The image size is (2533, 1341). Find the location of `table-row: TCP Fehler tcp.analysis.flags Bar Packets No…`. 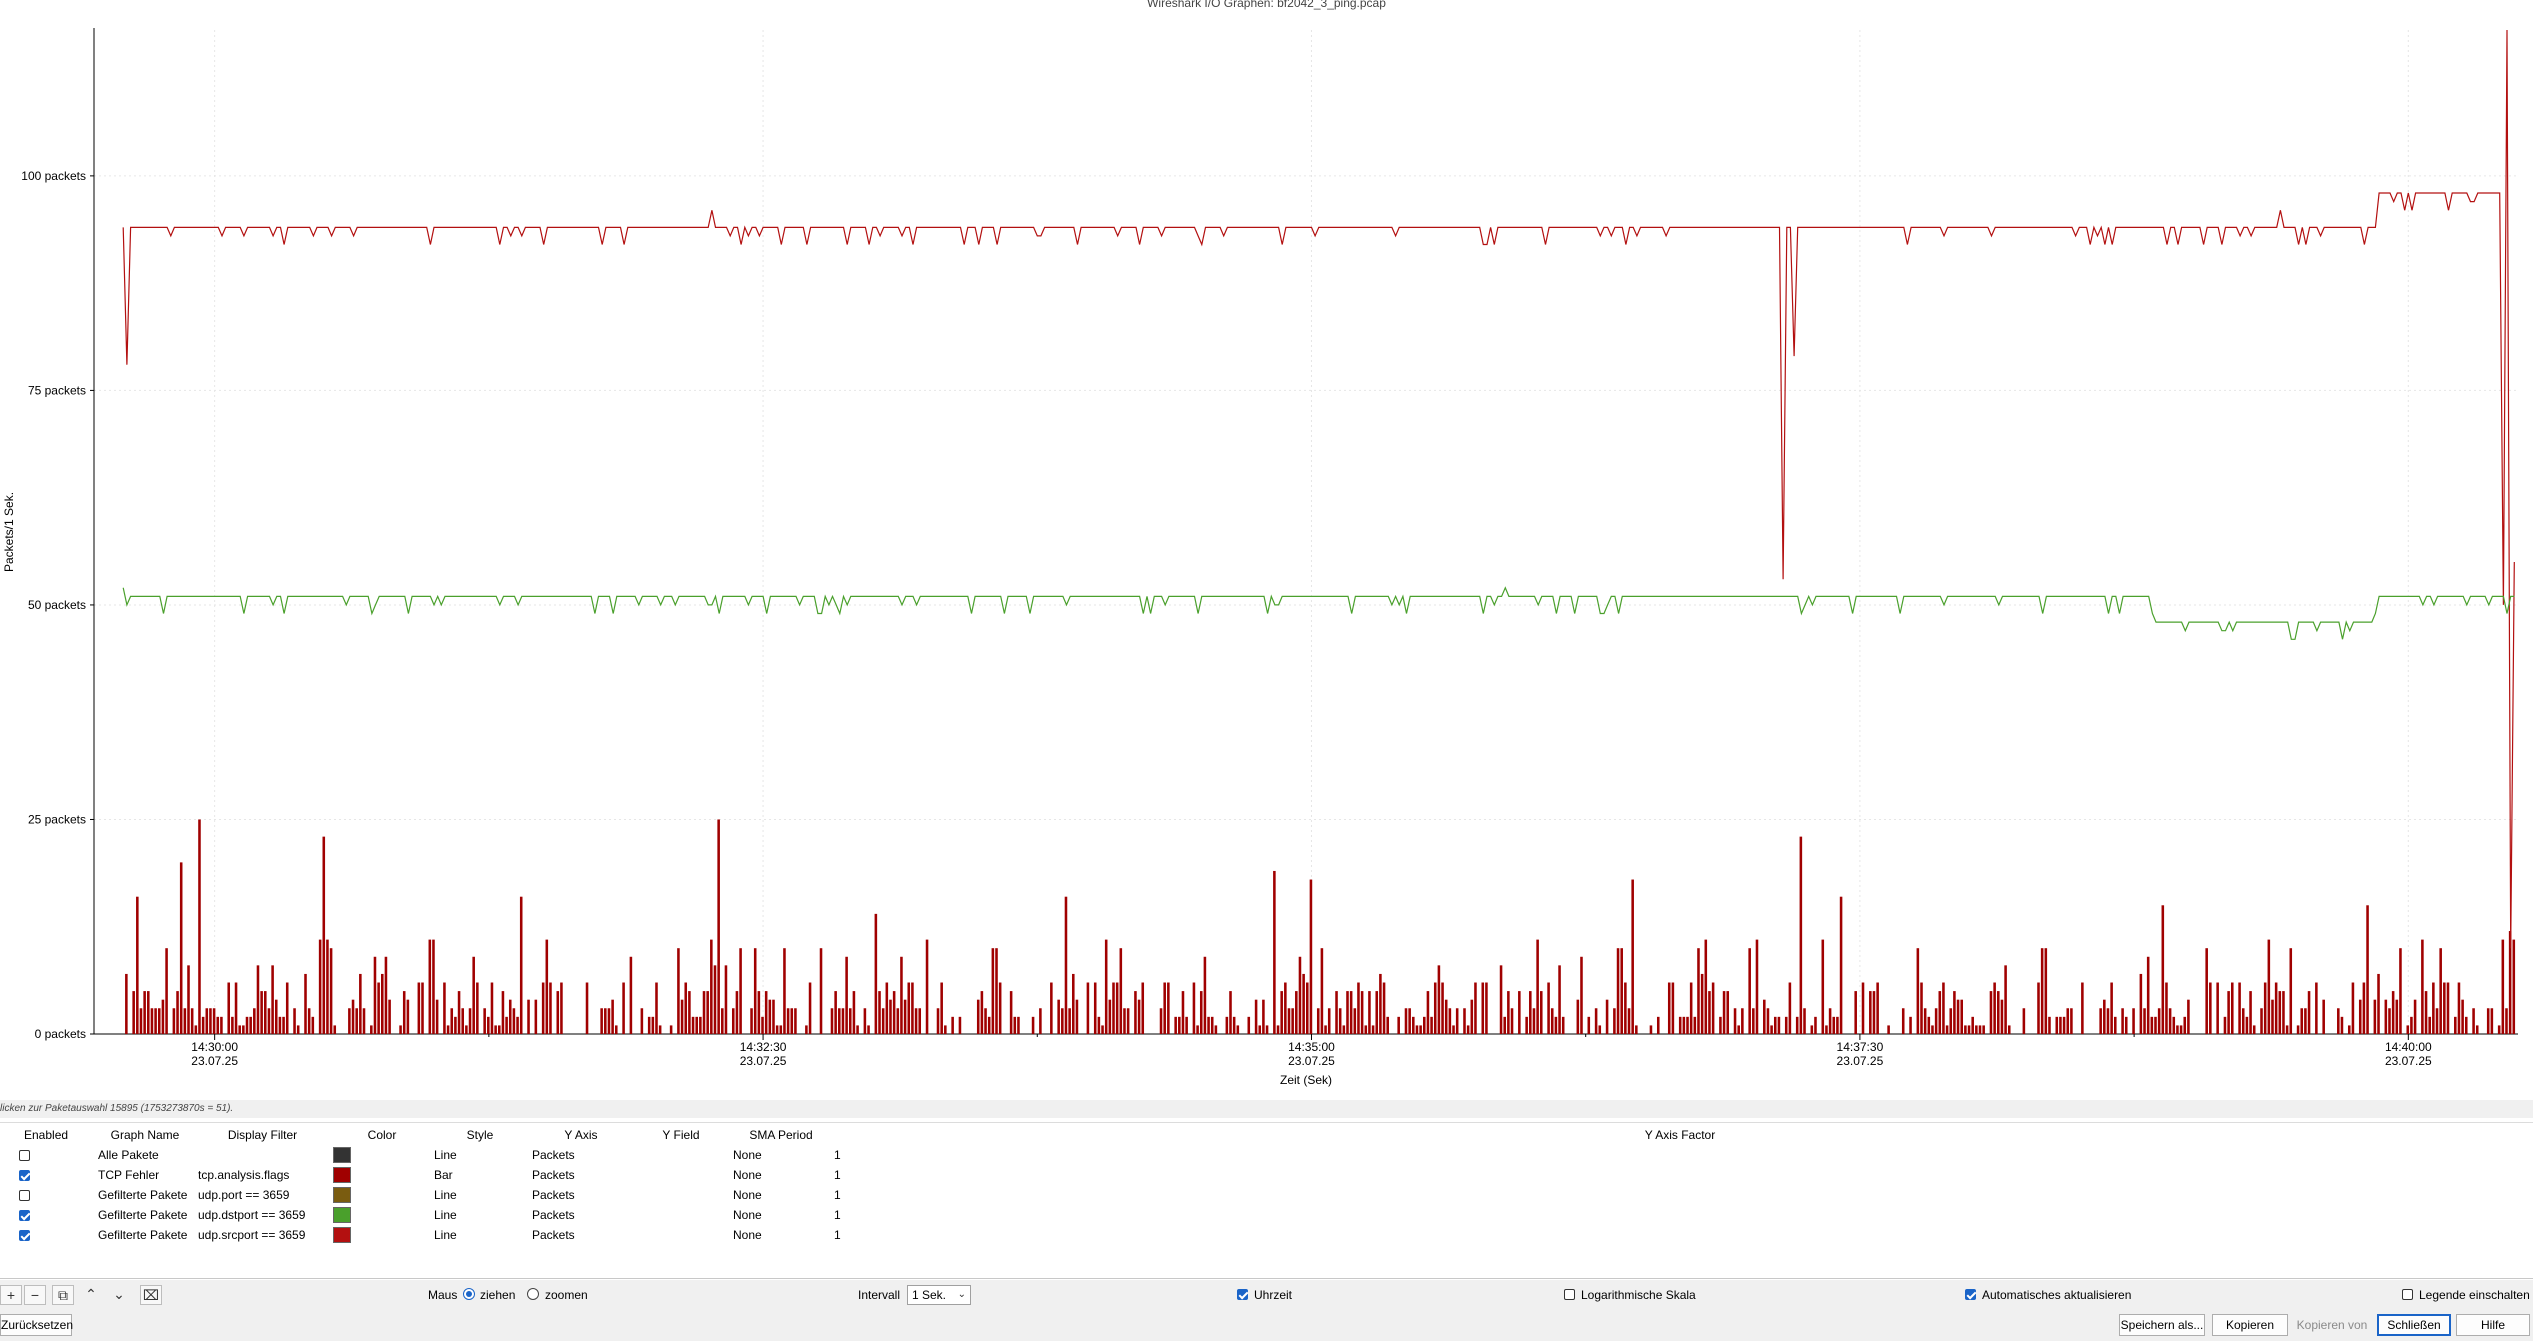

table-row: TCP Fehler tcp.analysis.flags Bar Packets No… is located at coordinates (1266, 1175).